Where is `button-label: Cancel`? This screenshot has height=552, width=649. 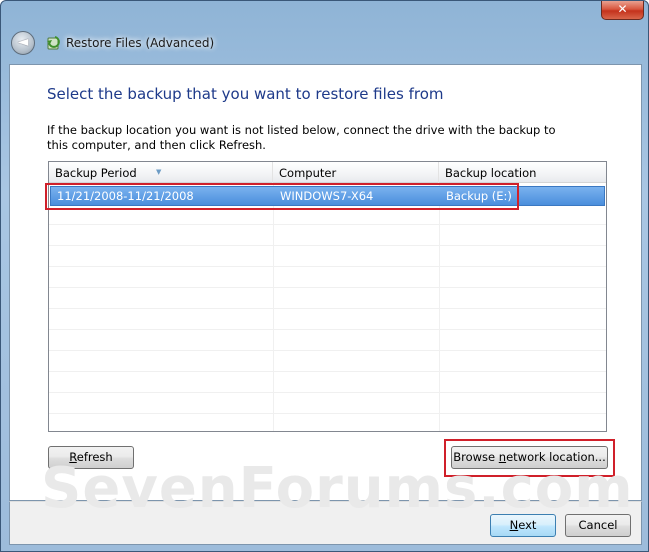 button-label: Cancel is located at coordinates (598, 525).